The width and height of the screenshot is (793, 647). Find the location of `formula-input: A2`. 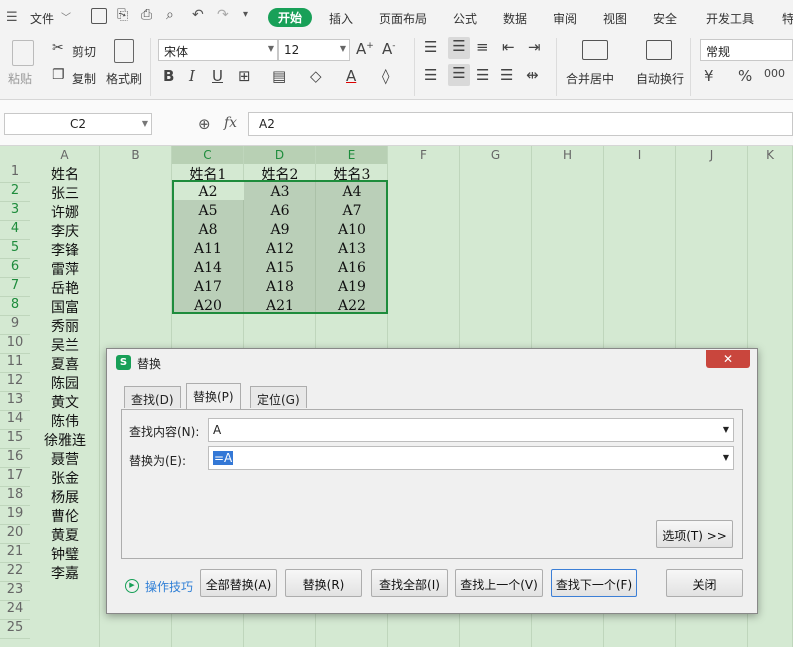

formula-input: A2 is located at coordinates (520, 124).